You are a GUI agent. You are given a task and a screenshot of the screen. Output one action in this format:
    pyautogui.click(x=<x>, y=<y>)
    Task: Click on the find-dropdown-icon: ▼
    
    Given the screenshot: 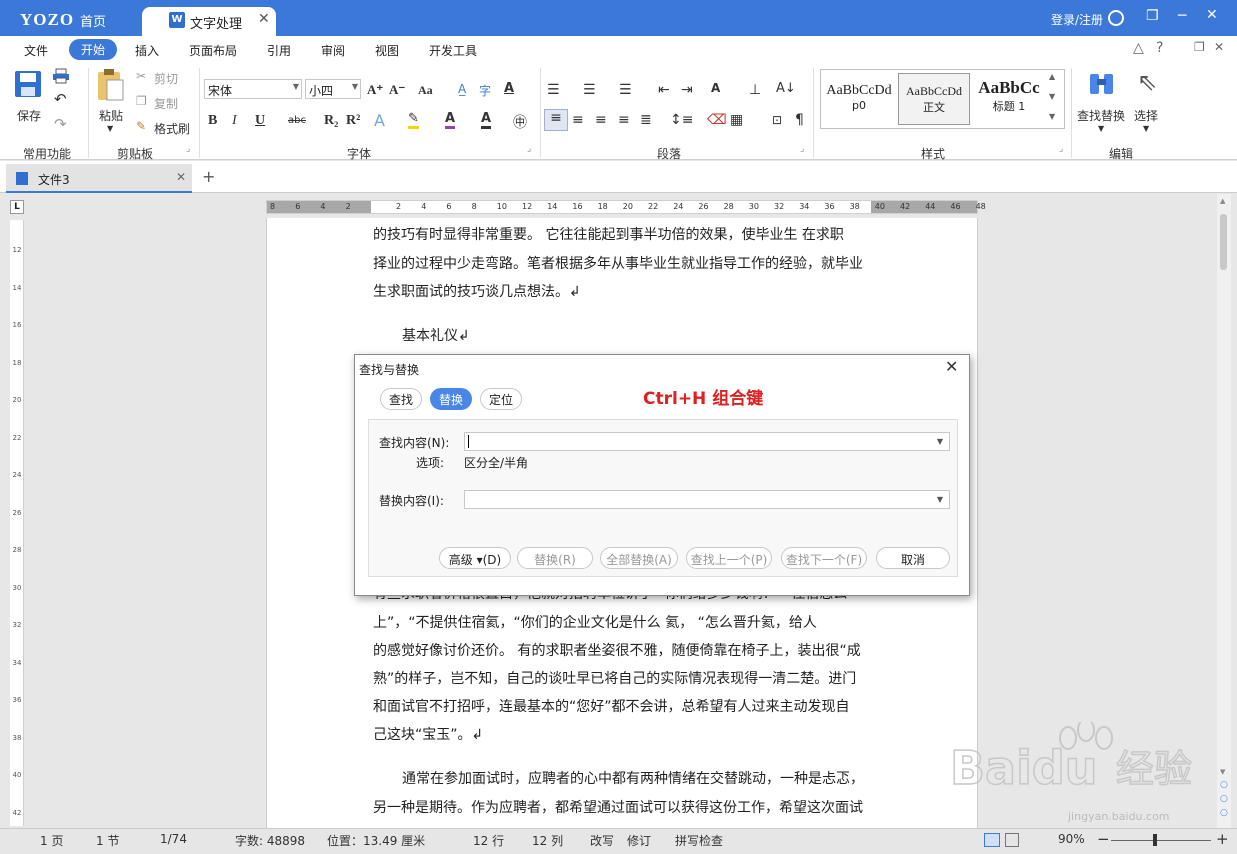 What is the action you would take?
    pyautogui.click(x=1101, y=128)
    